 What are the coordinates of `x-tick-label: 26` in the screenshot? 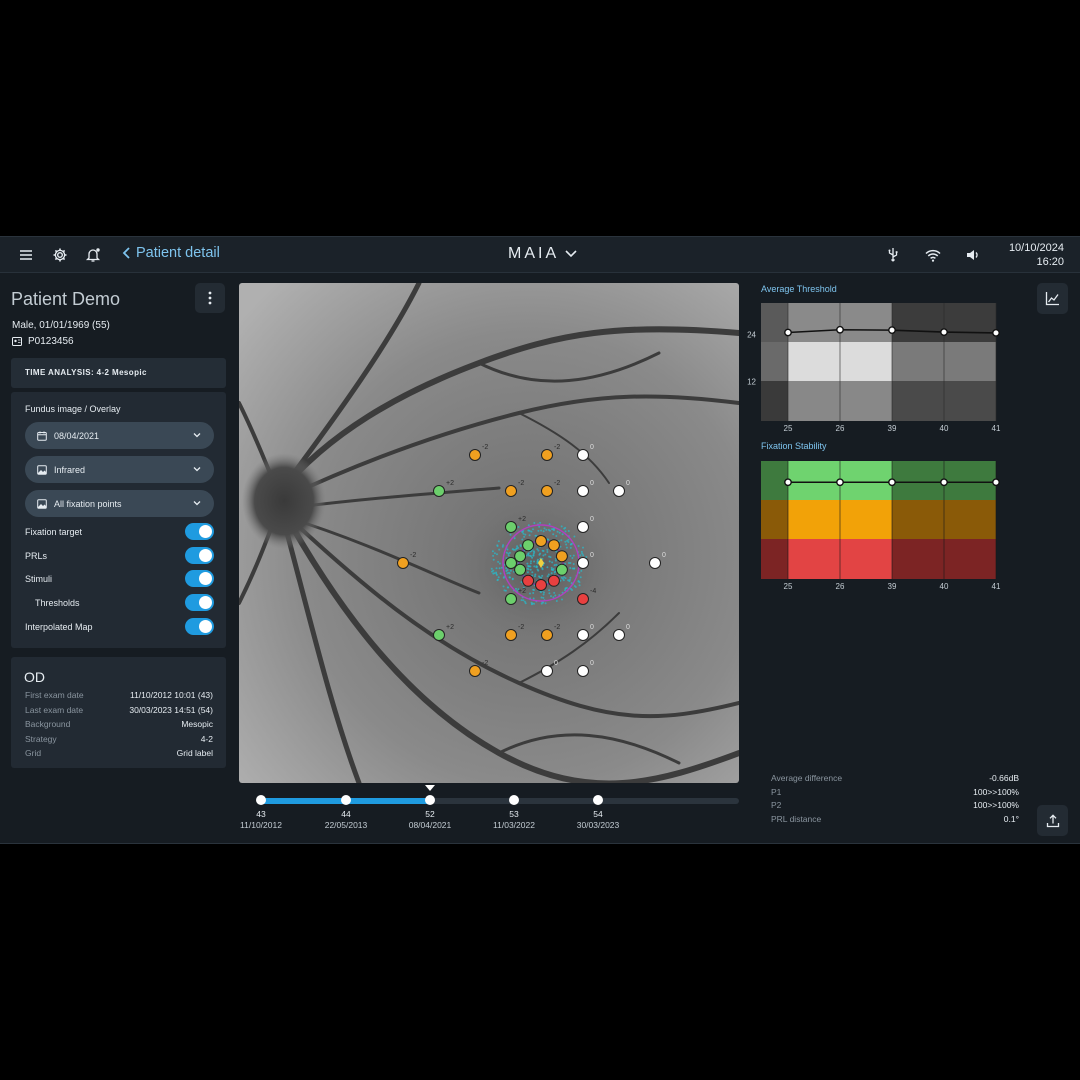 It's located at (840, 428).